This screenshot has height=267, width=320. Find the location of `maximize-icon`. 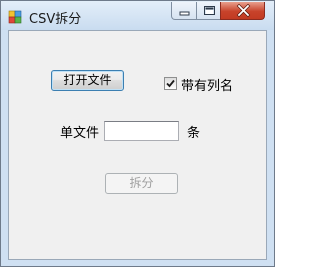

maximize-icon is located at coordinates (209, 10).